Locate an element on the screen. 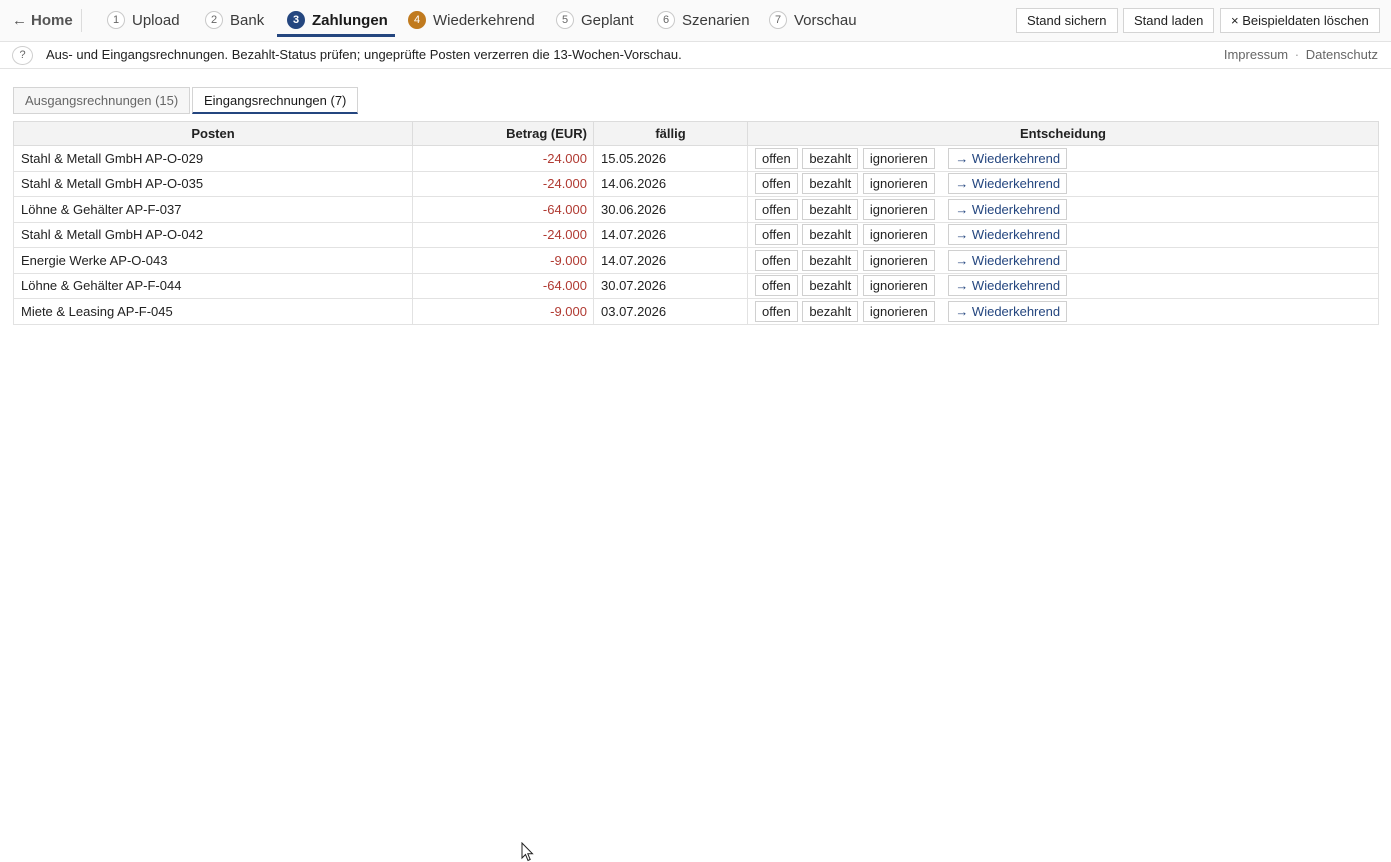 This screenshot has height=862, width=1391. step-number-4: 4 is located at coordinates (417, 20).